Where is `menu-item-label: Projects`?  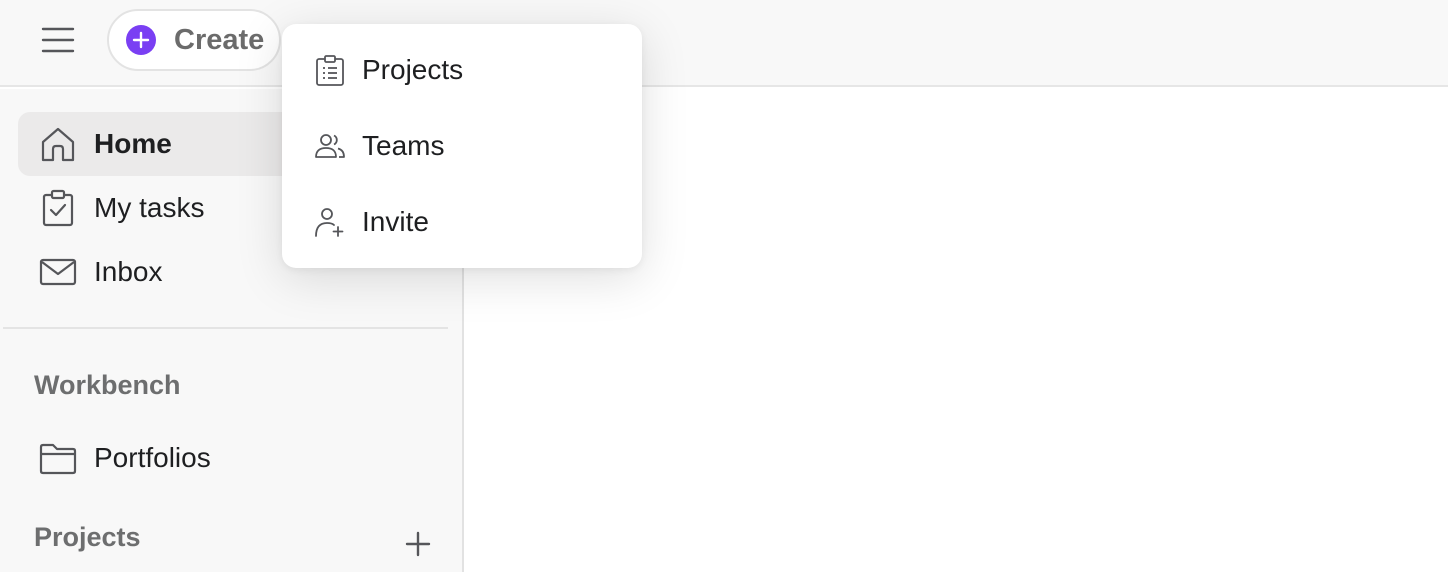 menu-item-label: Projects is located at coordinates (413, 69).